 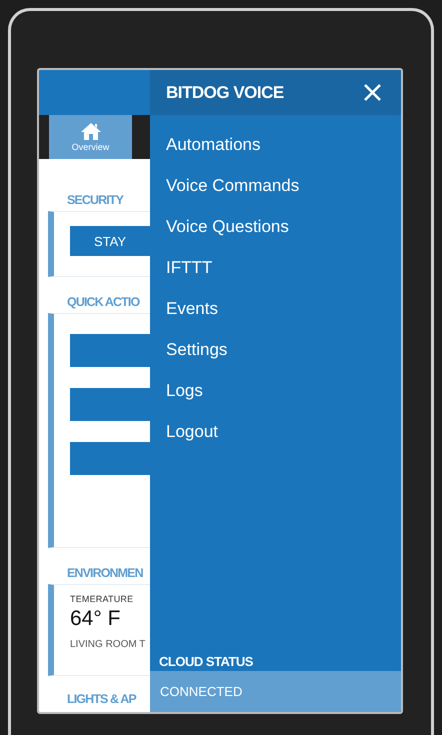 I want to click on cloud-status-heading: CLOUD STATUS, so click(x=206, y=662).